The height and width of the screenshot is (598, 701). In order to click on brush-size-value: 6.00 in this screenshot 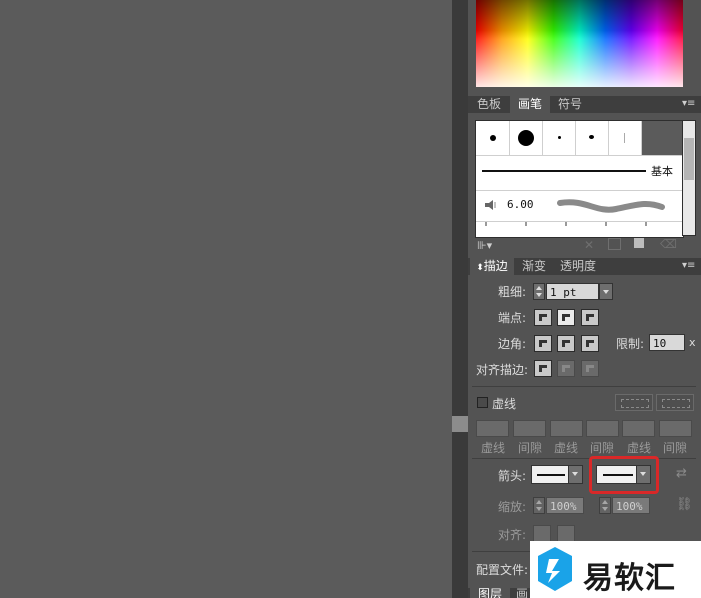, I will do `click(520, 204)`.